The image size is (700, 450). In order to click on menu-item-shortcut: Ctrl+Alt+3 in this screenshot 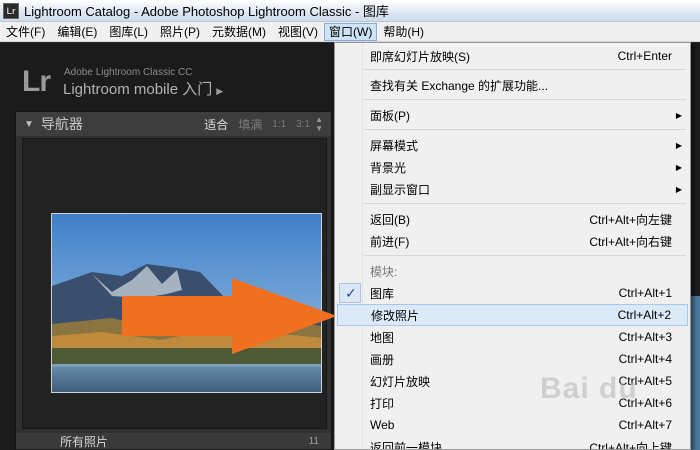, I will do `click(645, 337)`.